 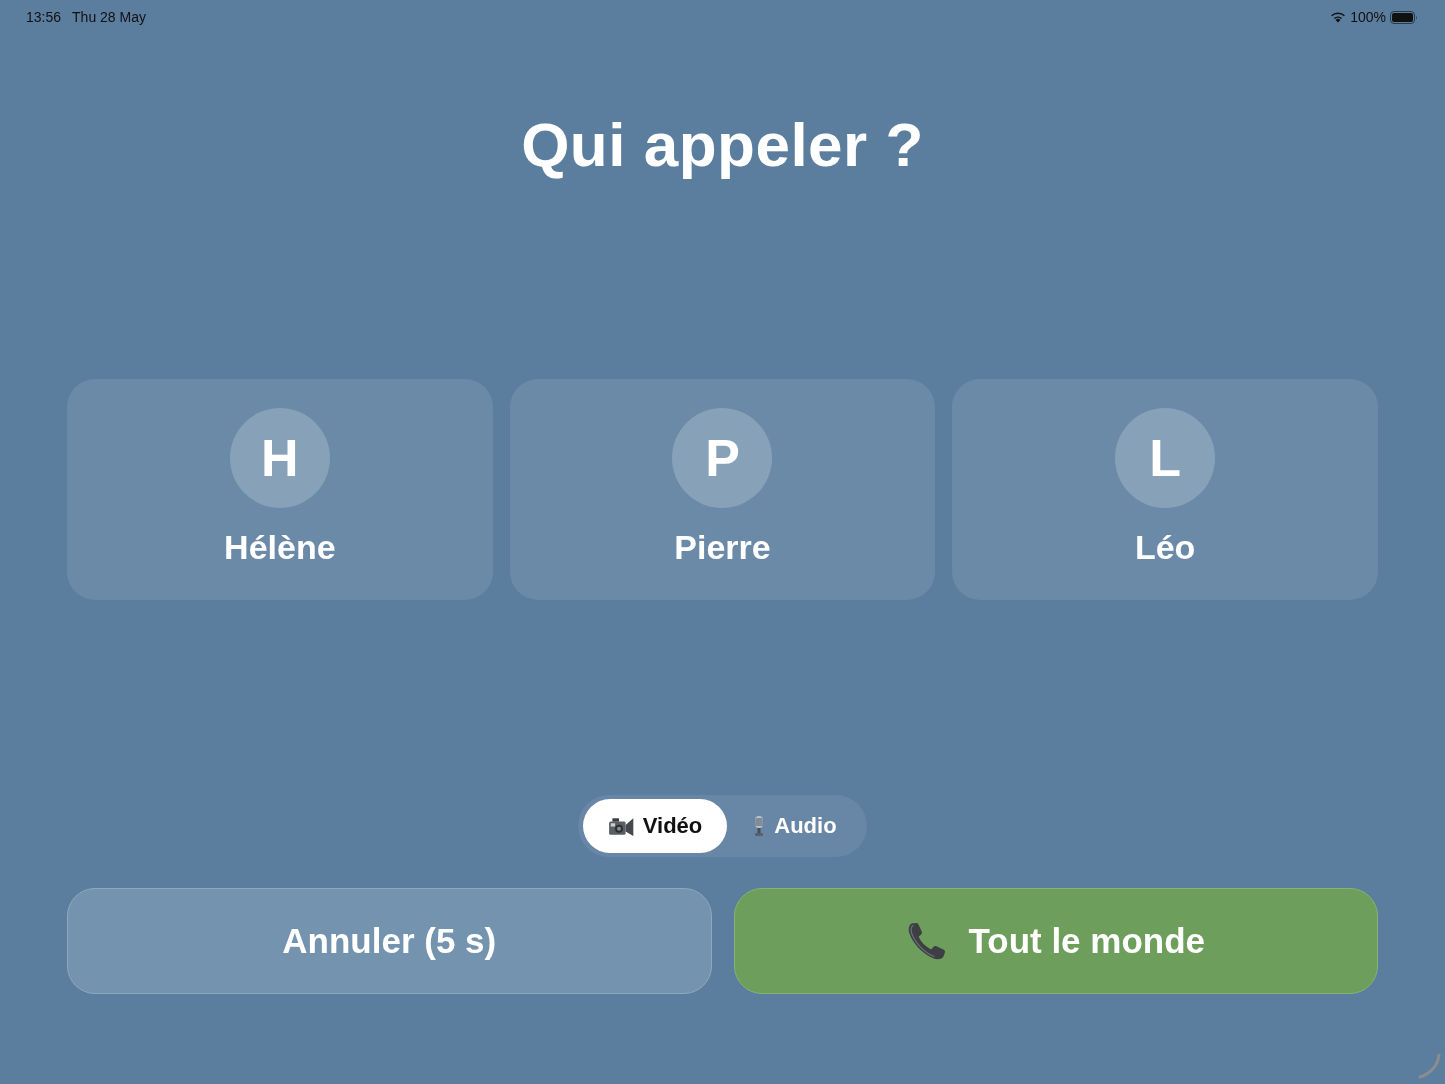 What do you see at coordinates (655, 826) in the screenshot?
I see `call-mode-tab: Vidéo` at bounding box center [655, 826].